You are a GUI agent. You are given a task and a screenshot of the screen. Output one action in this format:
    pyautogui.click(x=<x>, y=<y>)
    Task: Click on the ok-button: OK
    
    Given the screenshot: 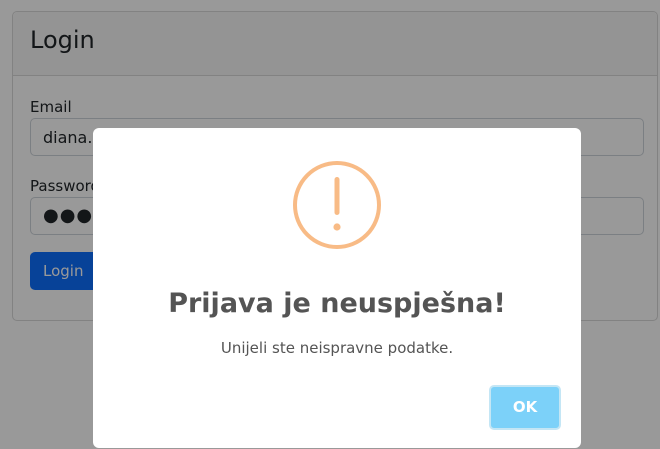 What is the action you would take?
    pyautogui.click(x=525, y=407)
    